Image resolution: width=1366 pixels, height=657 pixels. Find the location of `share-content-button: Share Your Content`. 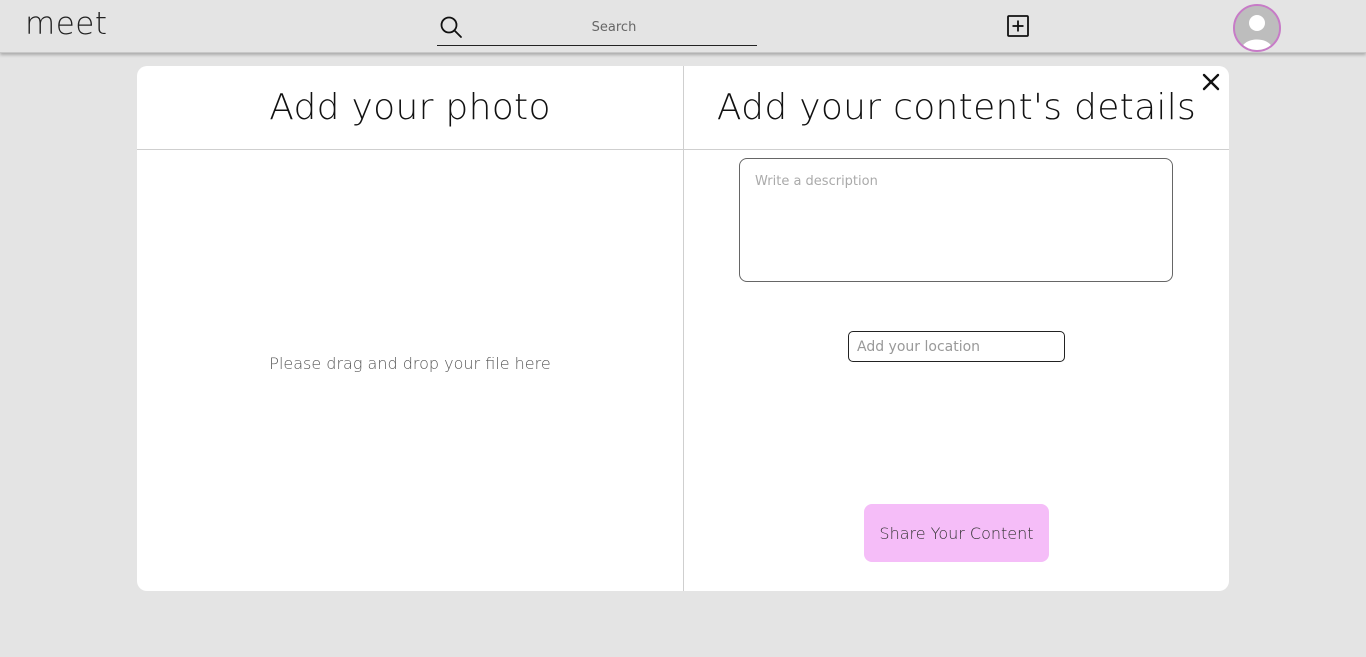

share-content-button: Share Your Content is located at coordinates (956, 533).